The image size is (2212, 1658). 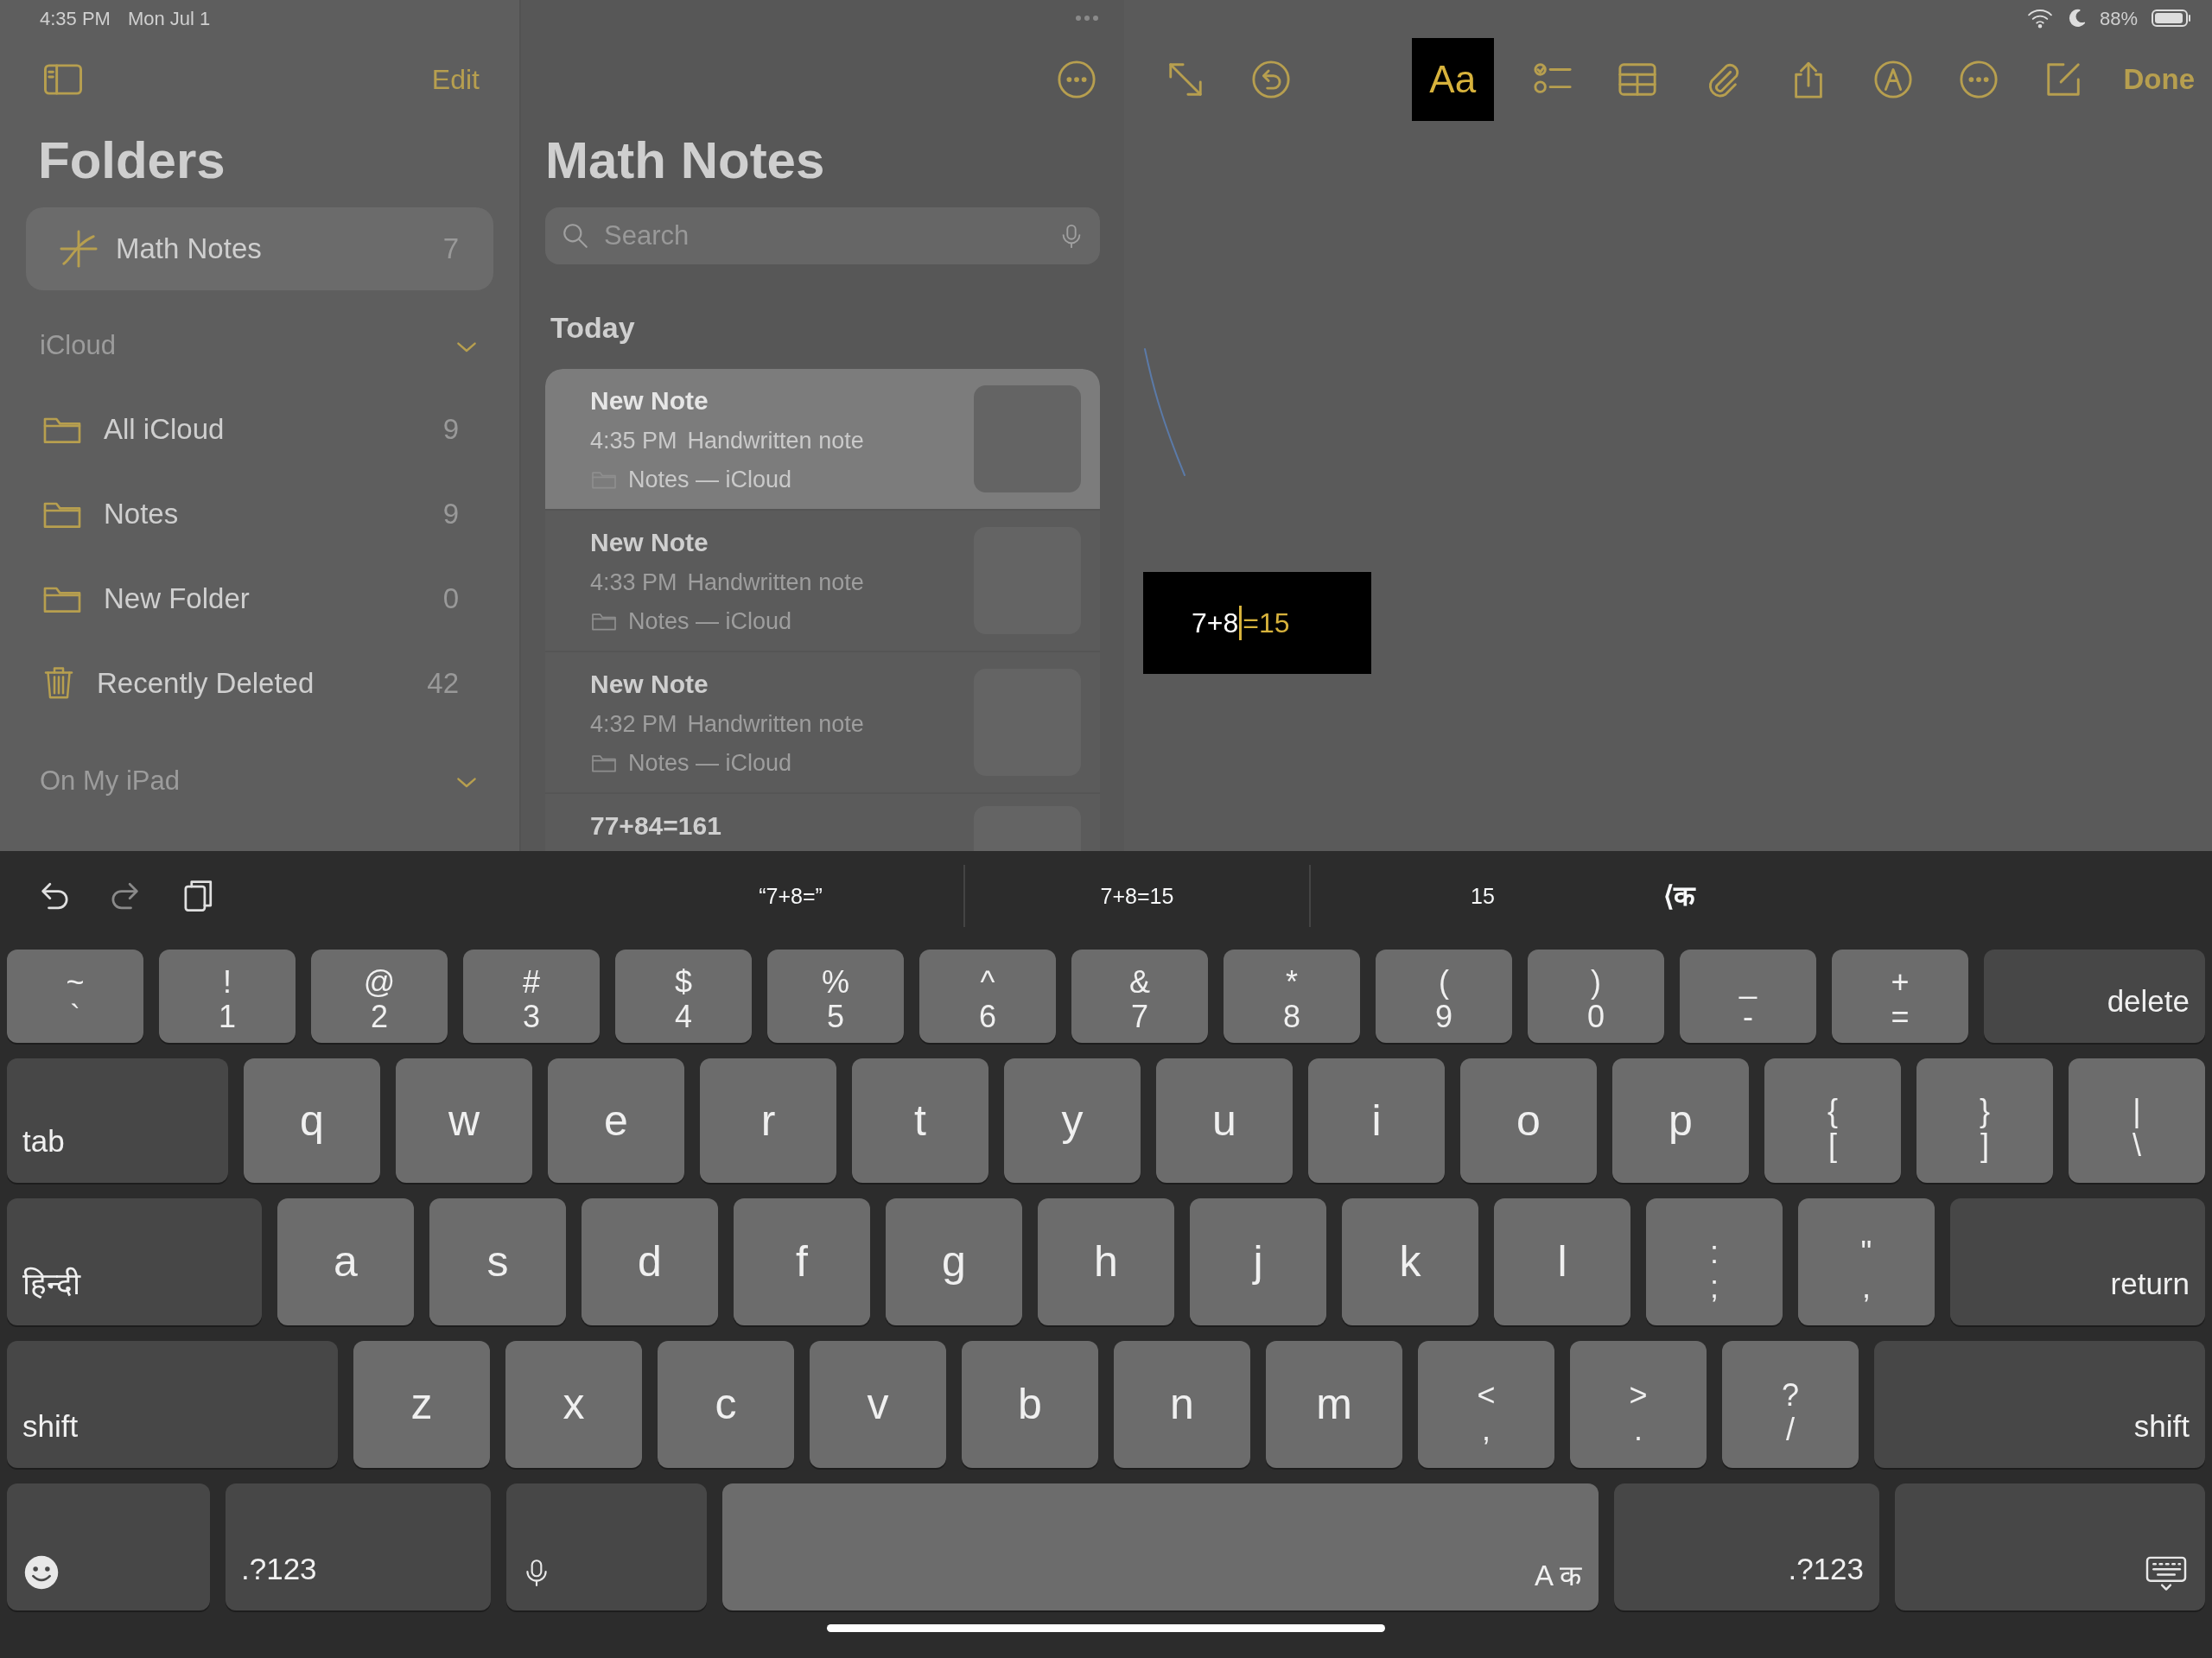 What do you see at coordinates (1292, 996) in the screenshot?
I see `key: * 8` at bounding box center [1292, 996].